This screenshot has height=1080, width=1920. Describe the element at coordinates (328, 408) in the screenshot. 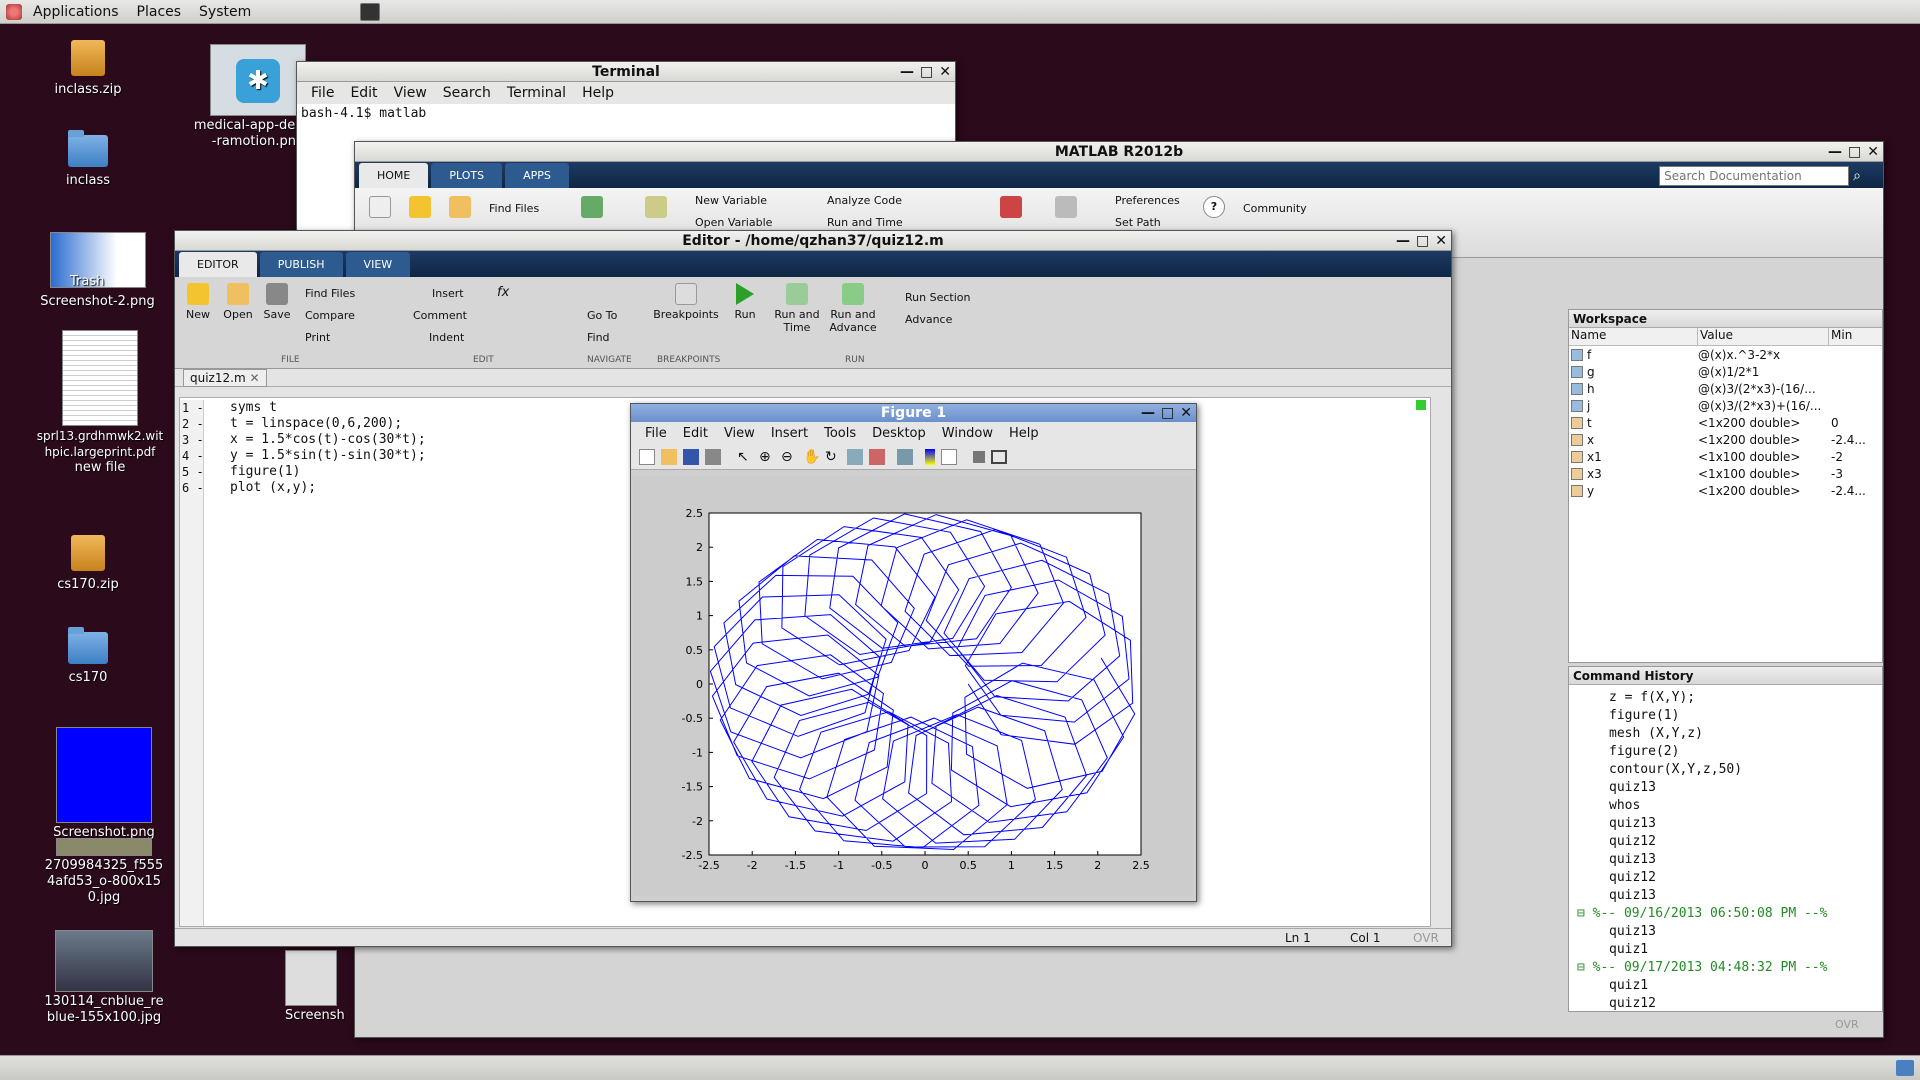

I see `code-line: syms t` at that location.